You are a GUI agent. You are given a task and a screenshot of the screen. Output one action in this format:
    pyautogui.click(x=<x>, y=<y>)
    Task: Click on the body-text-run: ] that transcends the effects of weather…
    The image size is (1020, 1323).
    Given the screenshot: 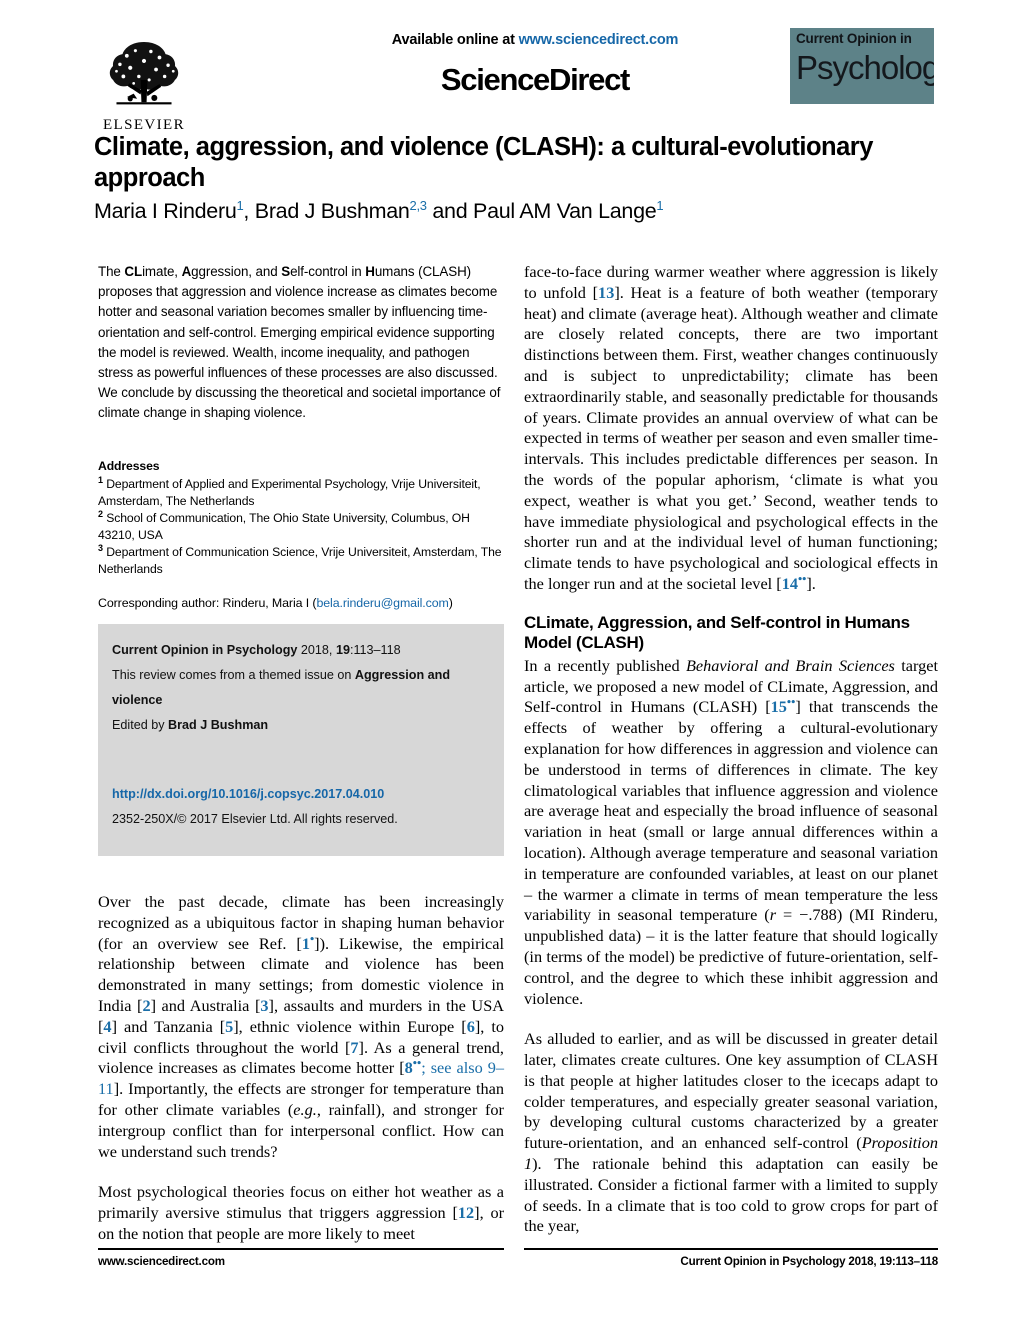 What is the action you would take?
    pyautogui.click(x=731, y=811)
    